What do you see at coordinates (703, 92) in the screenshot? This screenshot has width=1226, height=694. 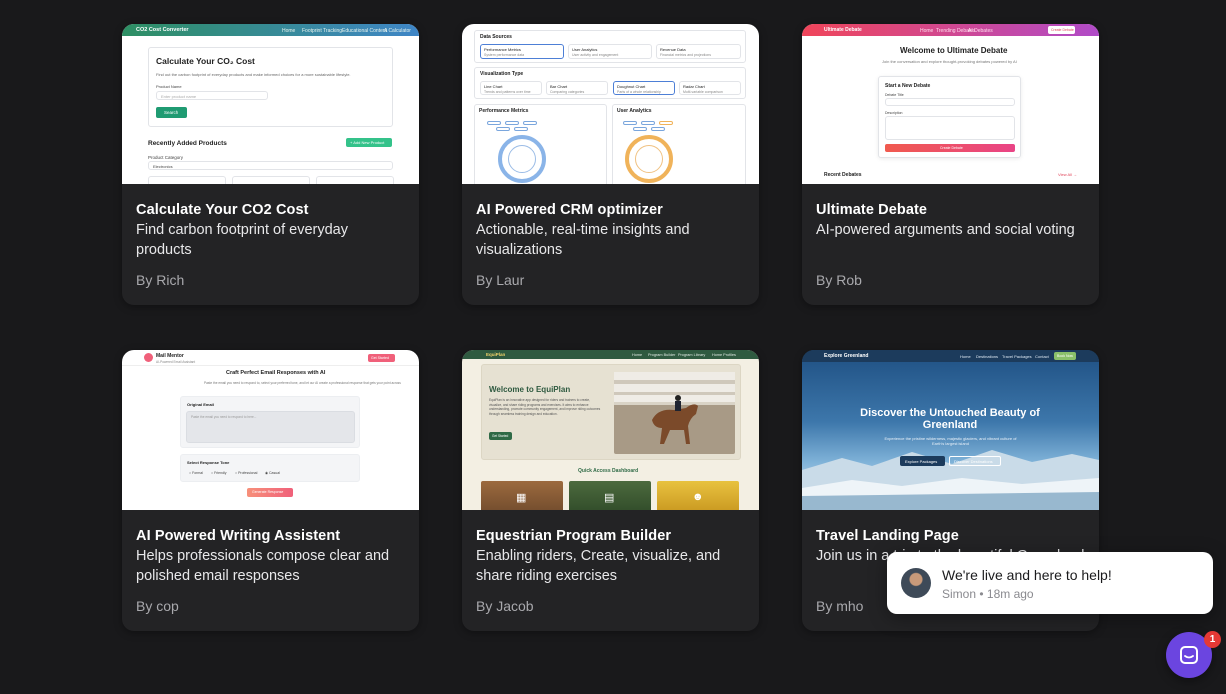 I see `thumb-option-sub: Multi-variable comparison` at bounding box center [703, 92].